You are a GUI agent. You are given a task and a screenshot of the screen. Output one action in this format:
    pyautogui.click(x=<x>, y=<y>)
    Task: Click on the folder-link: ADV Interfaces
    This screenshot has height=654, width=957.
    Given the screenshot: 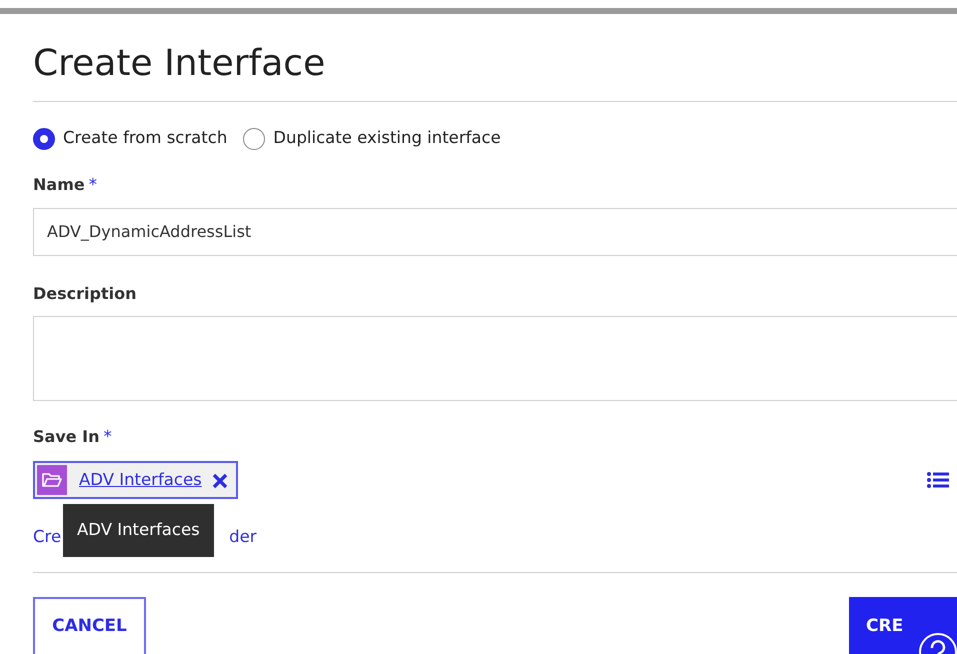 What is the action you would take?
    pyautogui.click(x=140, y=480)
    